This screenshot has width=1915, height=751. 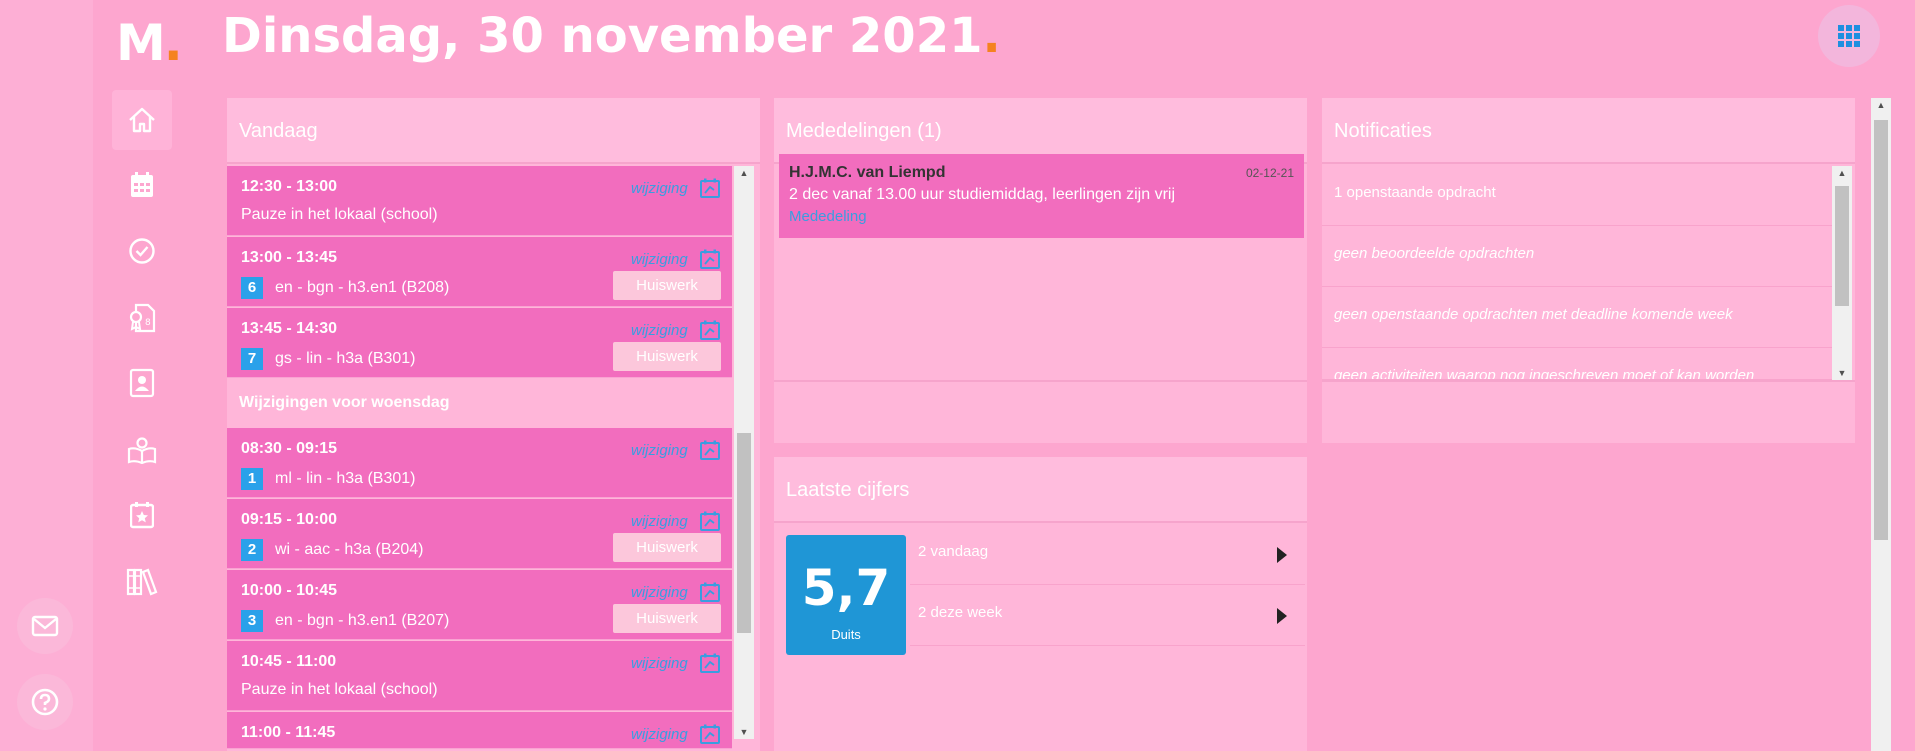 I want to click on announcement-sender: H.J.M.C. van Liempd, so click(x=867, y=172).